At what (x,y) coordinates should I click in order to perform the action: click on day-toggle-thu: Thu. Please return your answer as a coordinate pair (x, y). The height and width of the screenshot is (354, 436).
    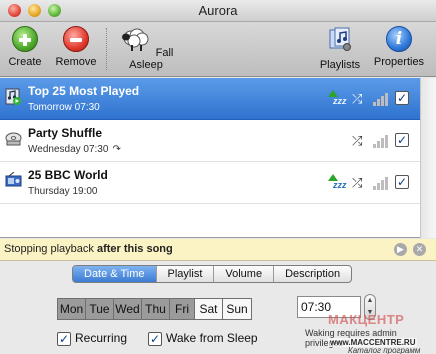
    Looking at the image, I should click on (156, 309).